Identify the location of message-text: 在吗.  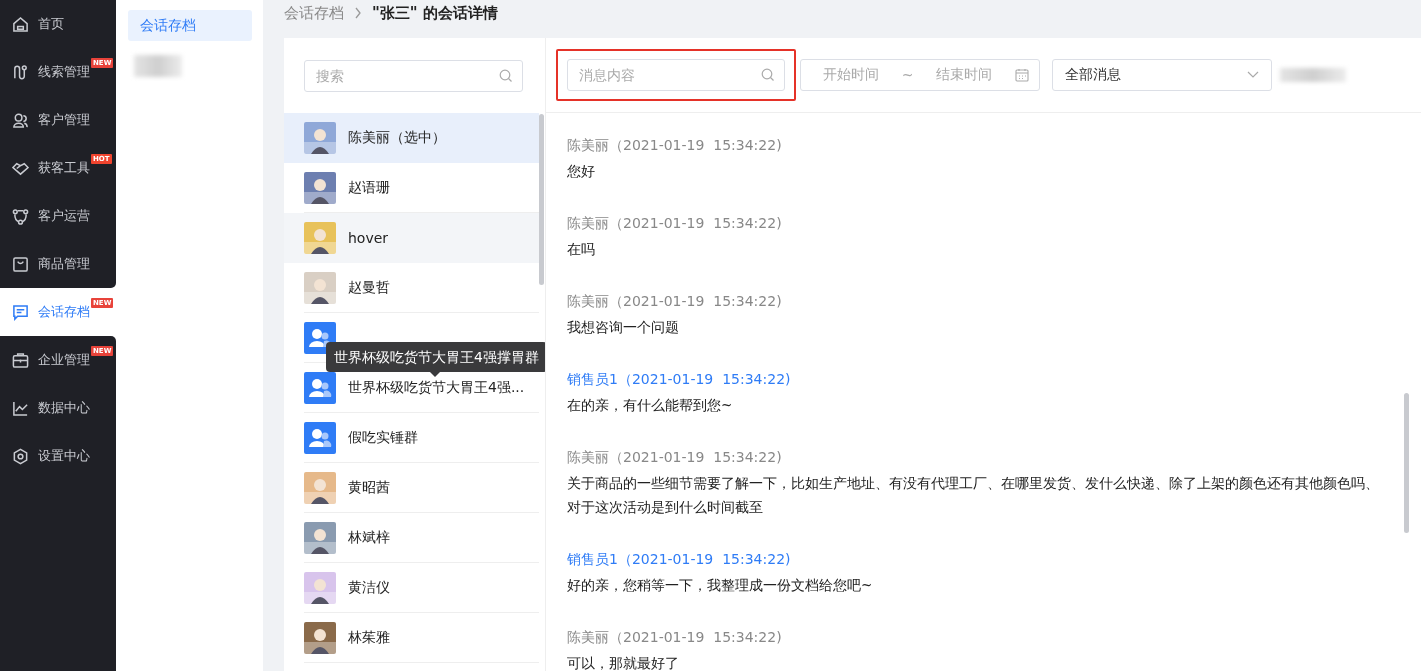
(581, 249).